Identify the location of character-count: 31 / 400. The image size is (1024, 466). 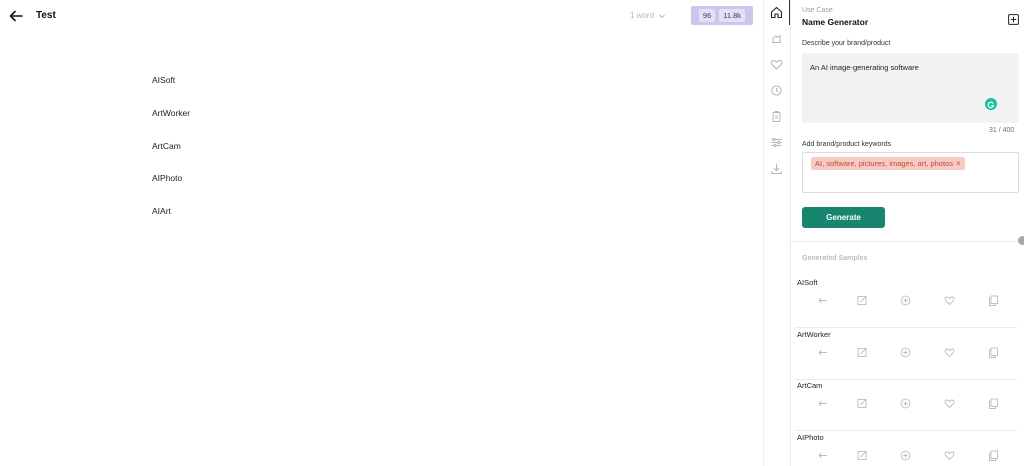
(1002, 130).